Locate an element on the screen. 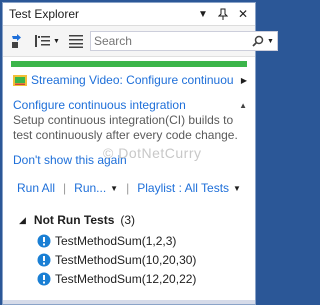  test-name: TestMethodSum(10,20,30) is located at coordinates (126, 259).